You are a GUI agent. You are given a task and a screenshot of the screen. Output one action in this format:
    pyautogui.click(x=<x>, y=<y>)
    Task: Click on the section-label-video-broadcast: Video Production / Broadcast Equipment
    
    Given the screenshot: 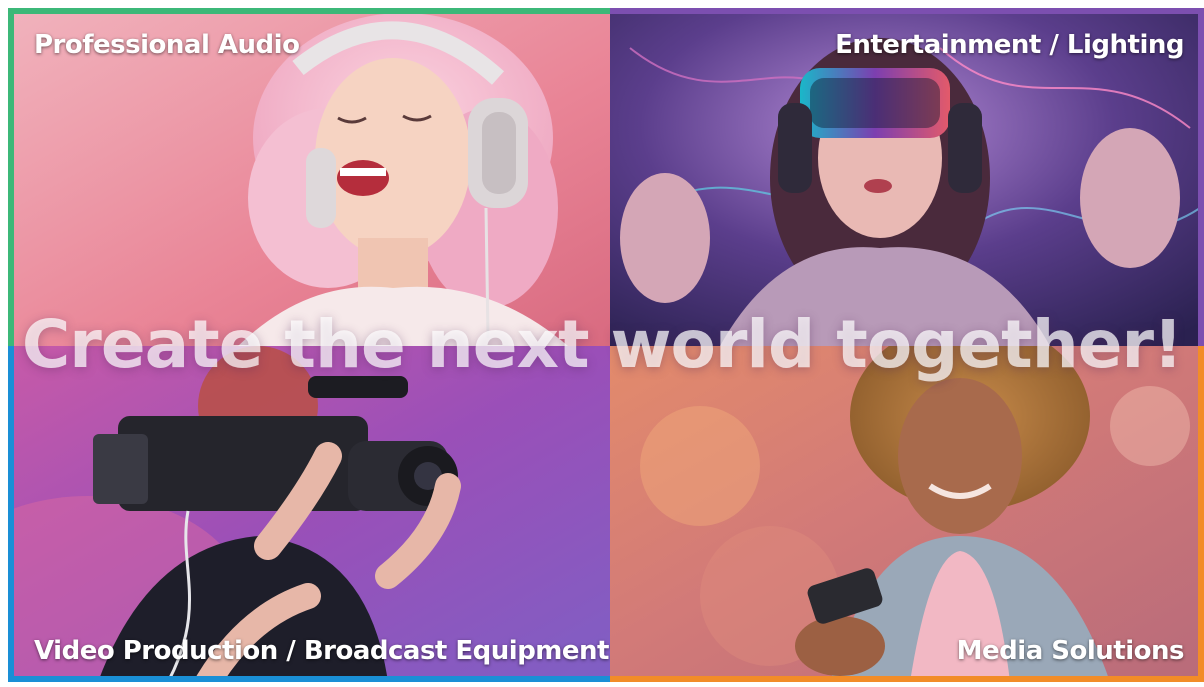 What is the action you would take?
    pyautogui.click(x=321, y=651)
    